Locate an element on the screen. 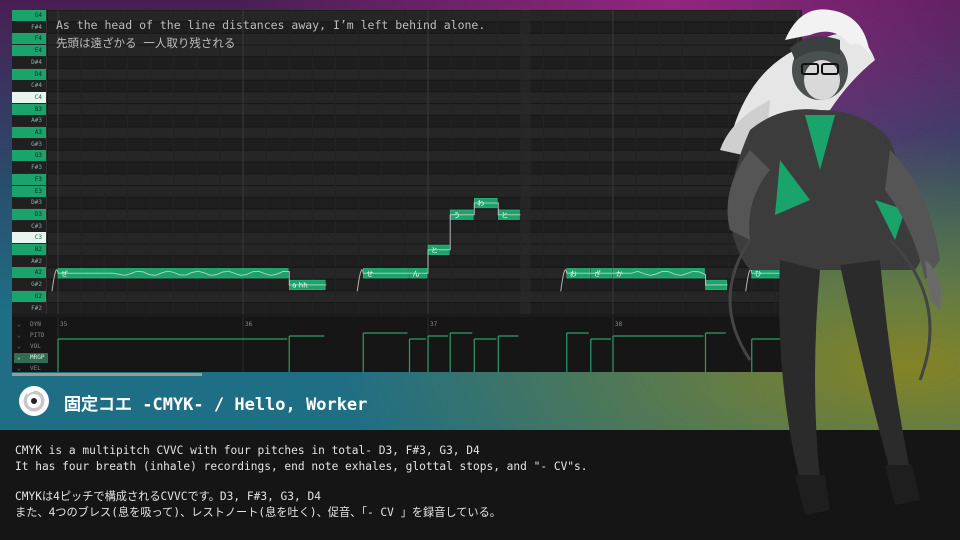 The height and width of the screenshot is (540, 960). note-lyric-2: せ is located at coordinates (369, 274).